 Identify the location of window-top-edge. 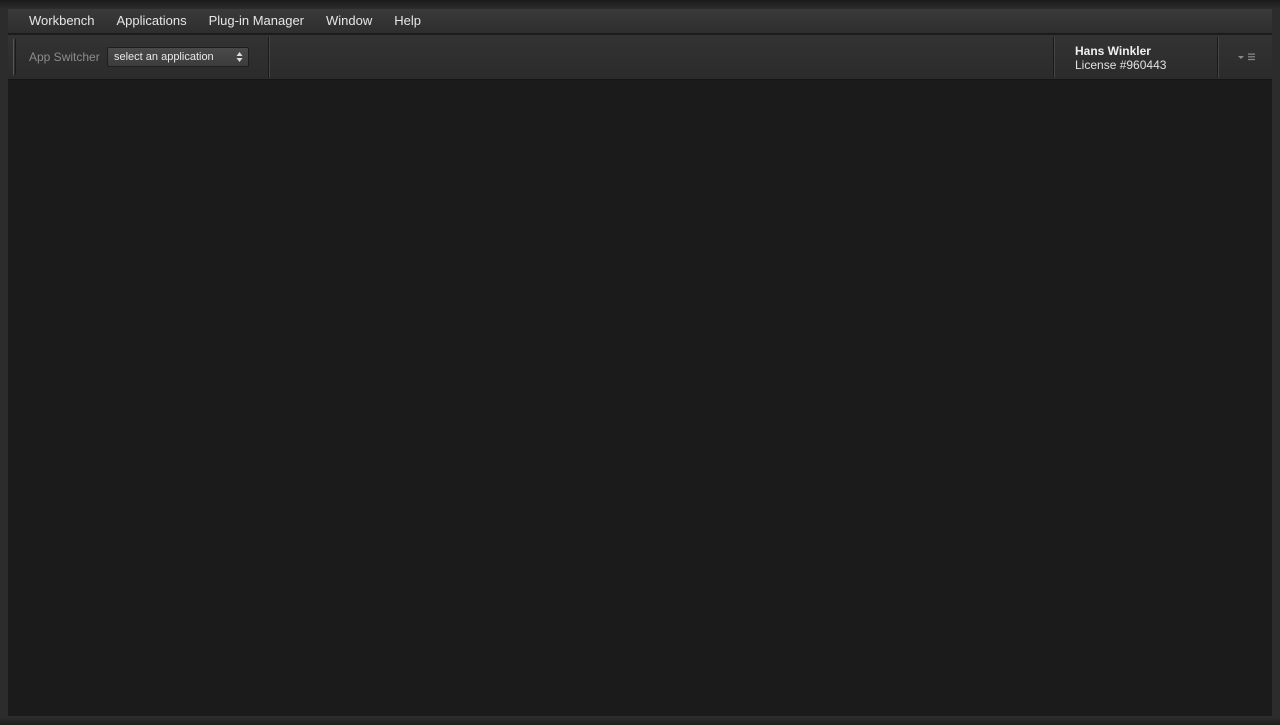
(640, 4).